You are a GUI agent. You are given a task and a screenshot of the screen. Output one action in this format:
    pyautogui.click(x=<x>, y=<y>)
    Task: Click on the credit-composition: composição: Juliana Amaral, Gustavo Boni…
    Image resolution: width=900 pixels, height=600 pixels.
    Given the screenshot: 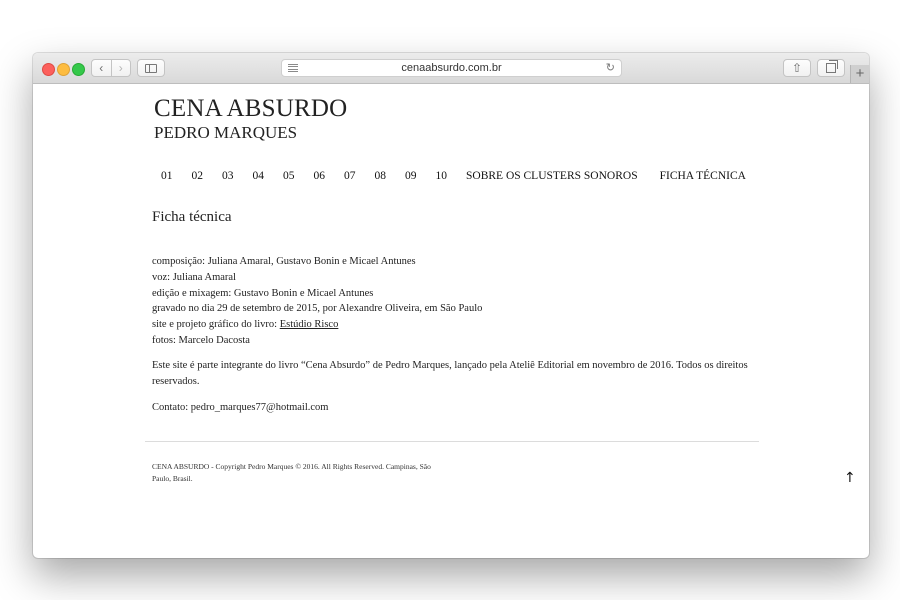 What is the action you would take?
    pyautogui.click(x=284, y=261)
    